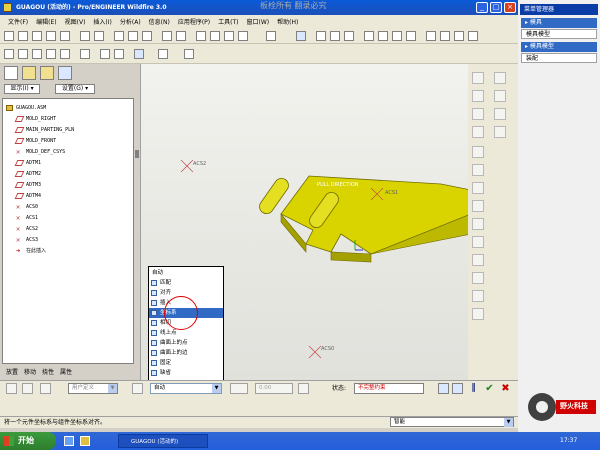  Describe the element at coordinates (478, 224) in the screenshot. I see `rib-tool-icon` at that location.